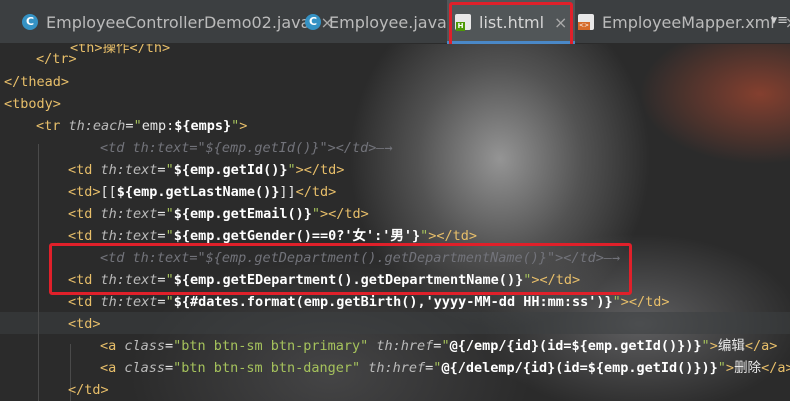 Image resolution: width=790 pixels, height=401 pixels. Describe the element at coordinates (748, 368) in the screenshot. I see `code-token: 删除` at that location.